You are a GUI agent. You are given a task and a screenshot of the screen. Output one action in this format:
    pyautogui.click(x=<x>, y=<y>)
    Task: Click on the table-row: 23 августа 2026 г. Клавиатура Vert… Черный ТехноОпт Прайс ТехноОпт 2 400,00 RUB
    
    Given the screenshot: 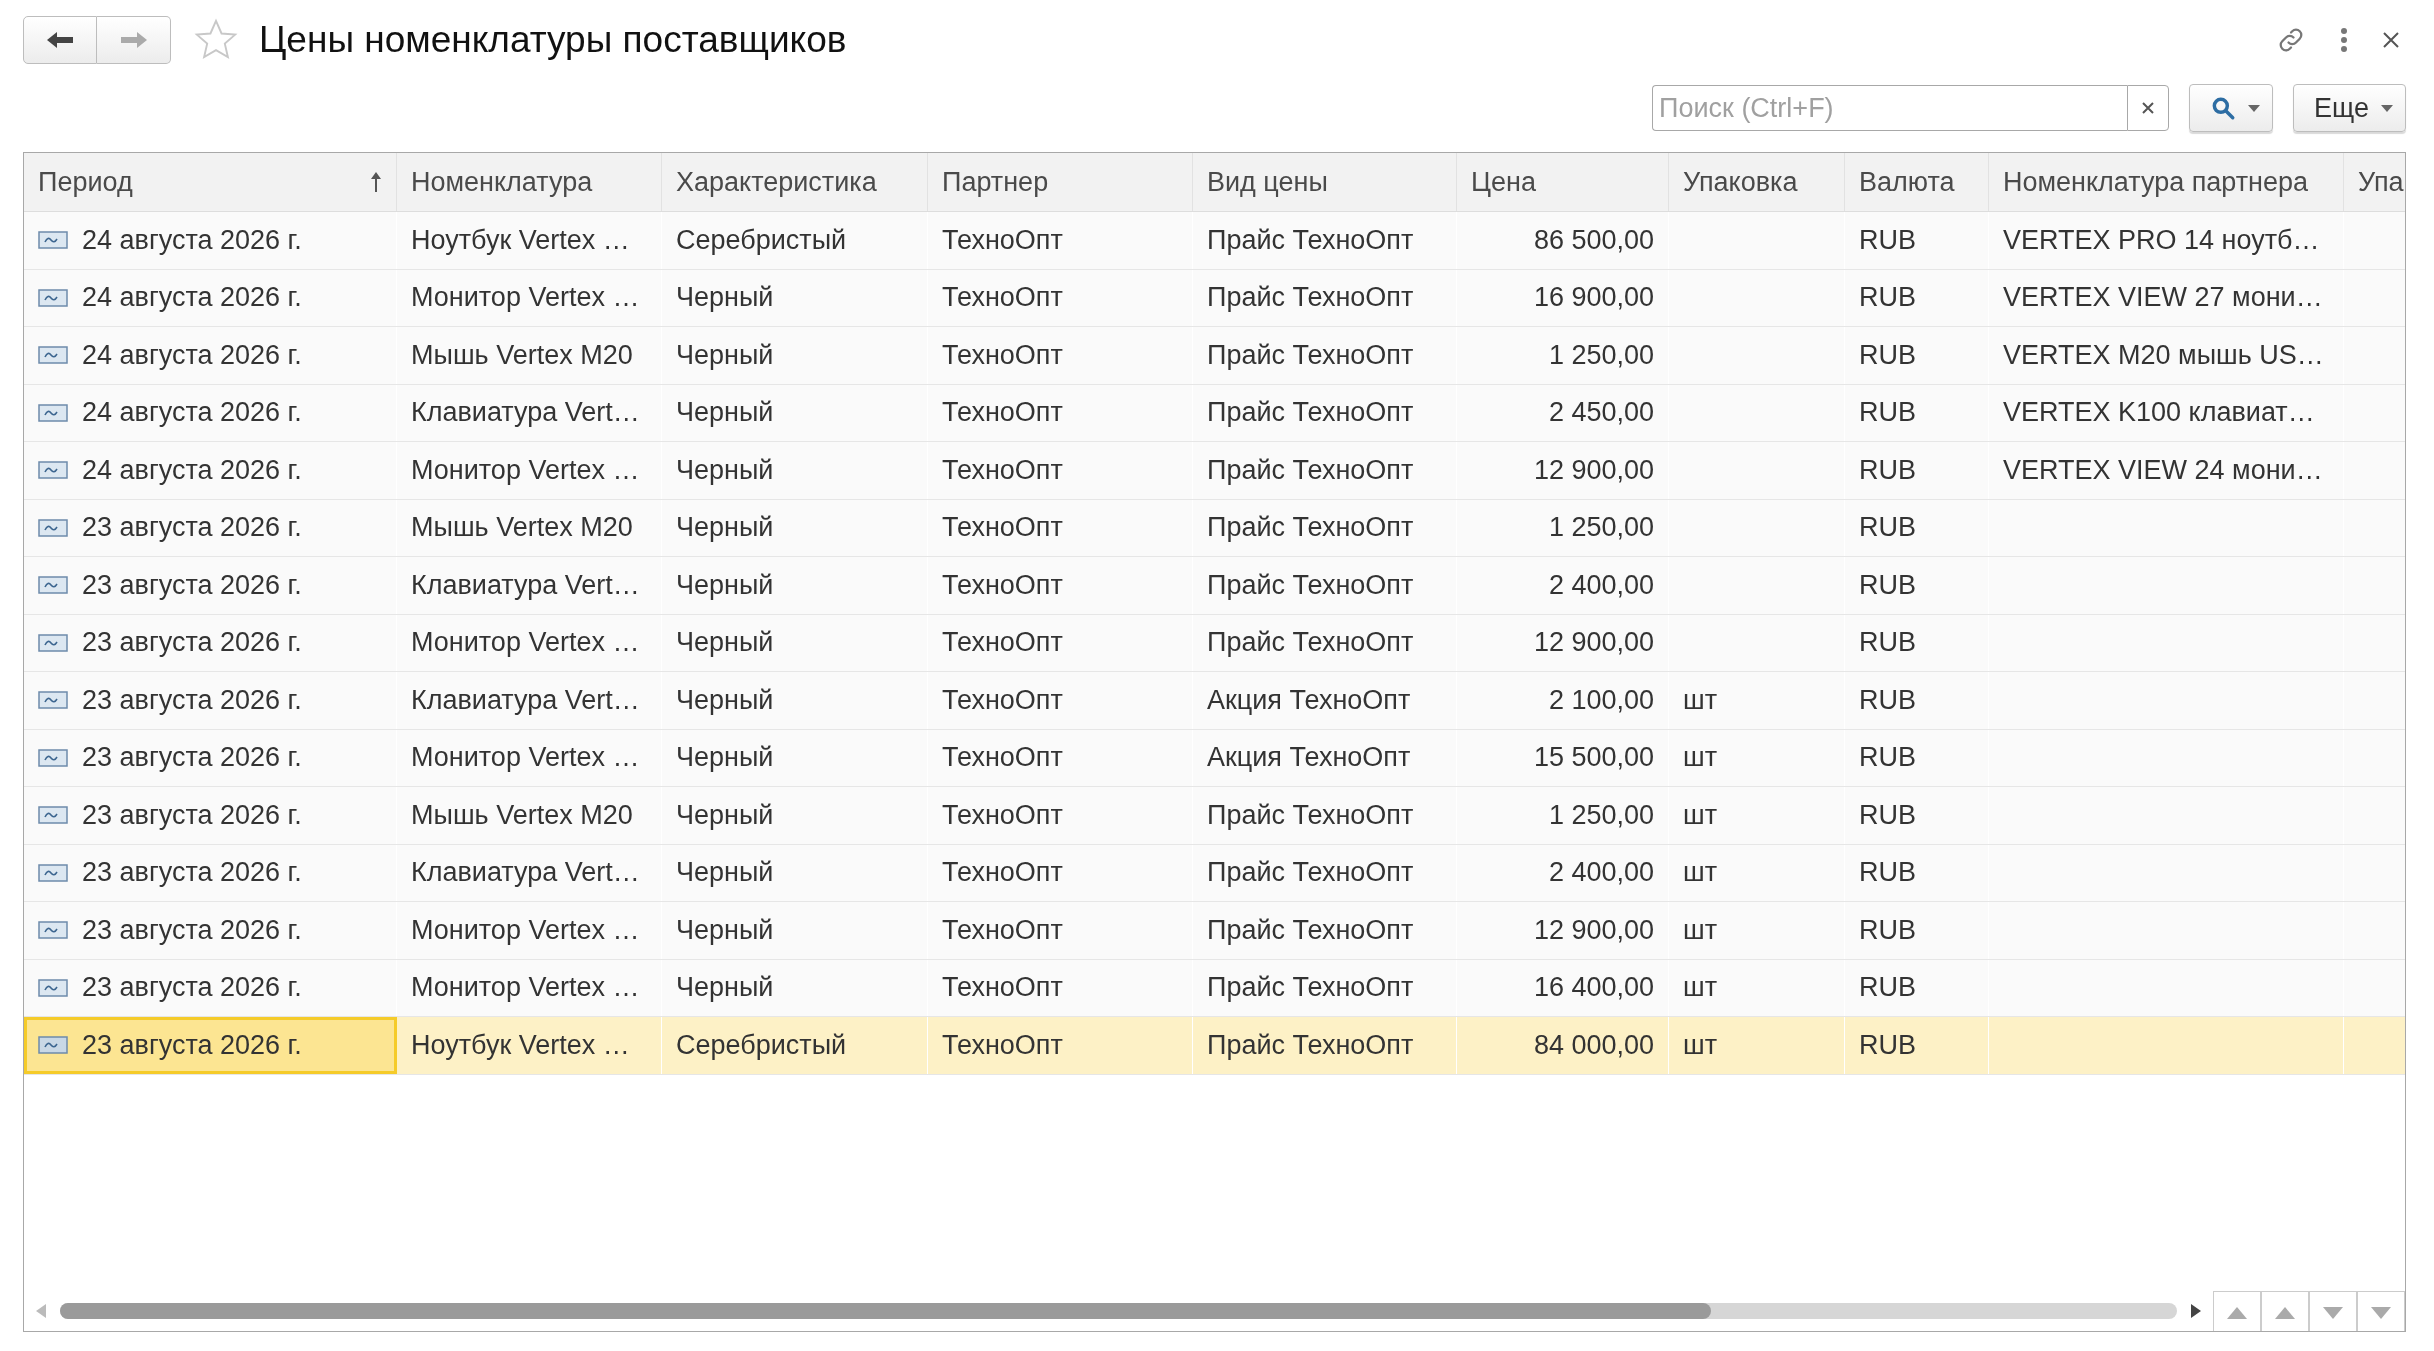 What is the action you would take?
    pyautogui.click(x=1214, y=586)
    